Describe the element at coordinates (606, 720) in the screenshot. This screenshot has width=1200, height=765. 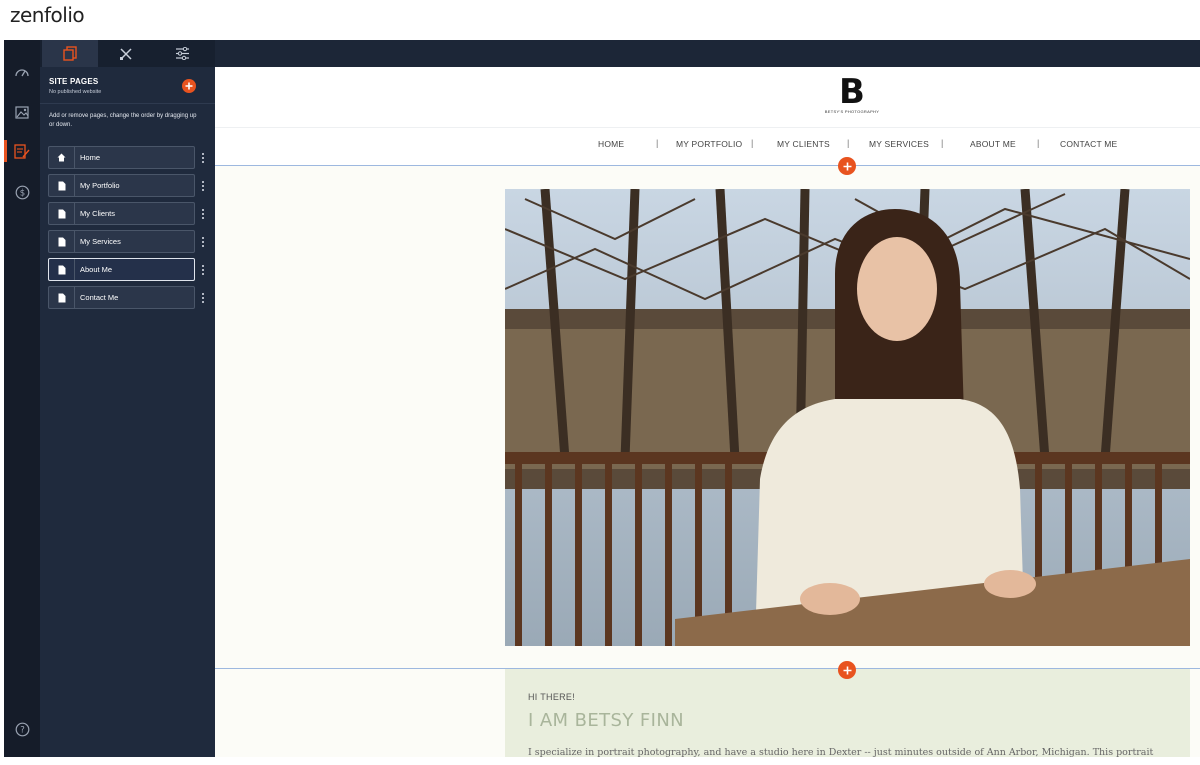
I see `about-heading: I AM BETSY FINN` at that location.